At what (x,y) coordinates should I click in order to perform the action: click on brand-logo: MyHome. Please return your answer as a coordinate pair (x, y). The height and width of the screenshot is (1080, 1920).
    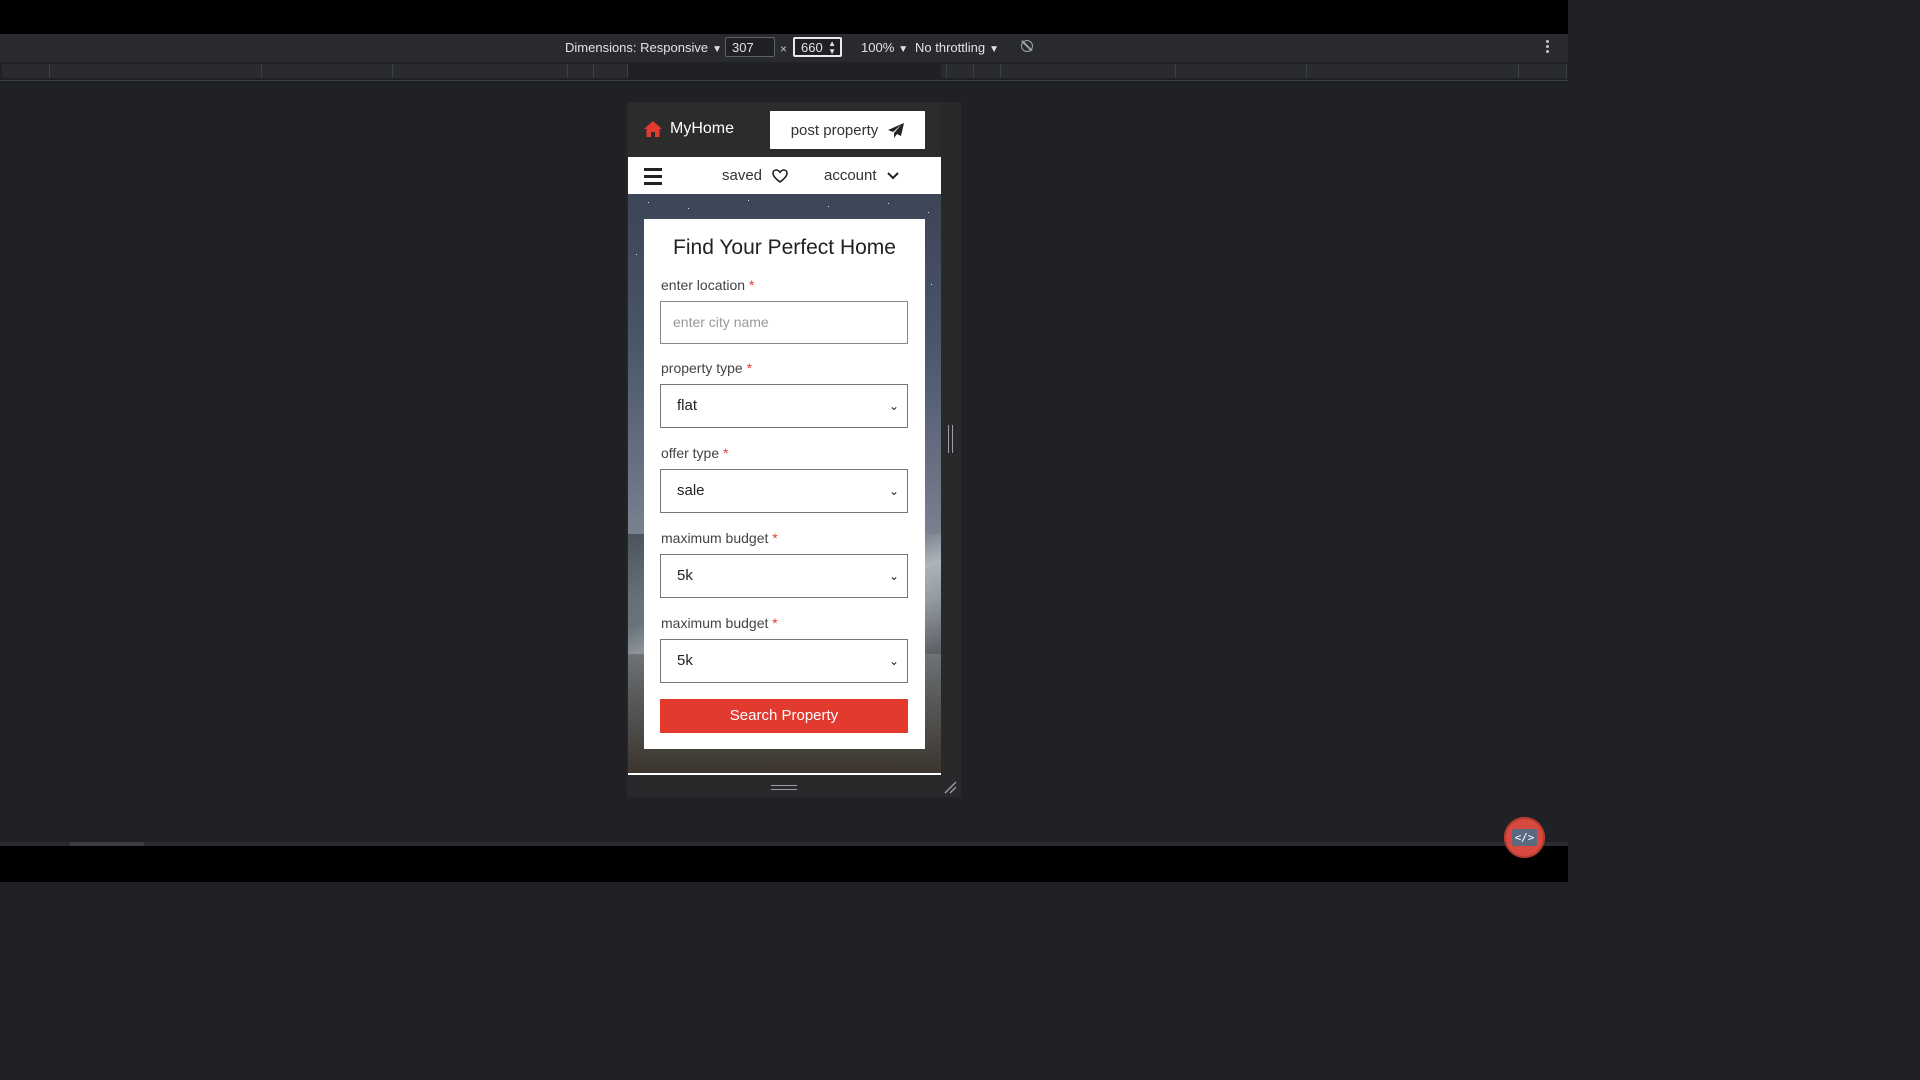
    Looking at the image, I should click on (689, 129).